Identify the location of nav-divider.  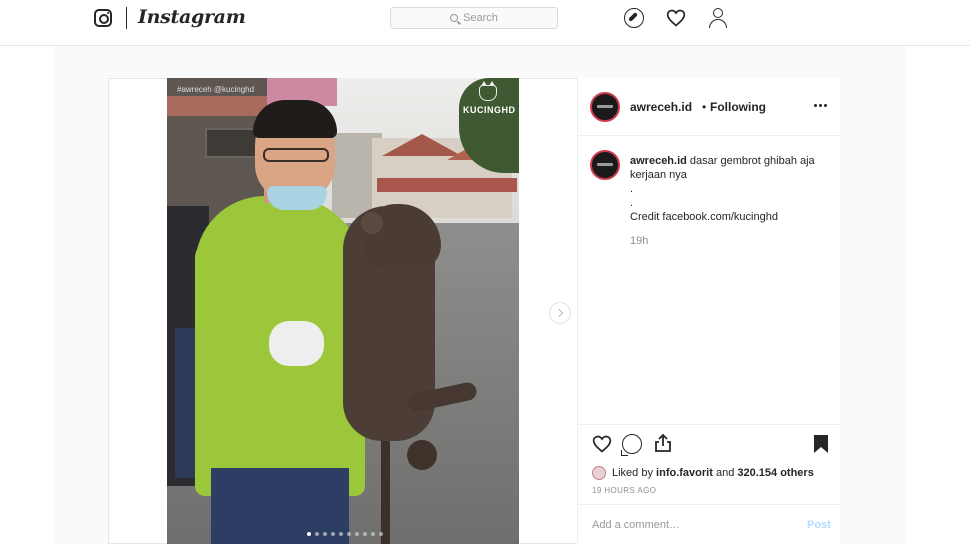
(126, 18).